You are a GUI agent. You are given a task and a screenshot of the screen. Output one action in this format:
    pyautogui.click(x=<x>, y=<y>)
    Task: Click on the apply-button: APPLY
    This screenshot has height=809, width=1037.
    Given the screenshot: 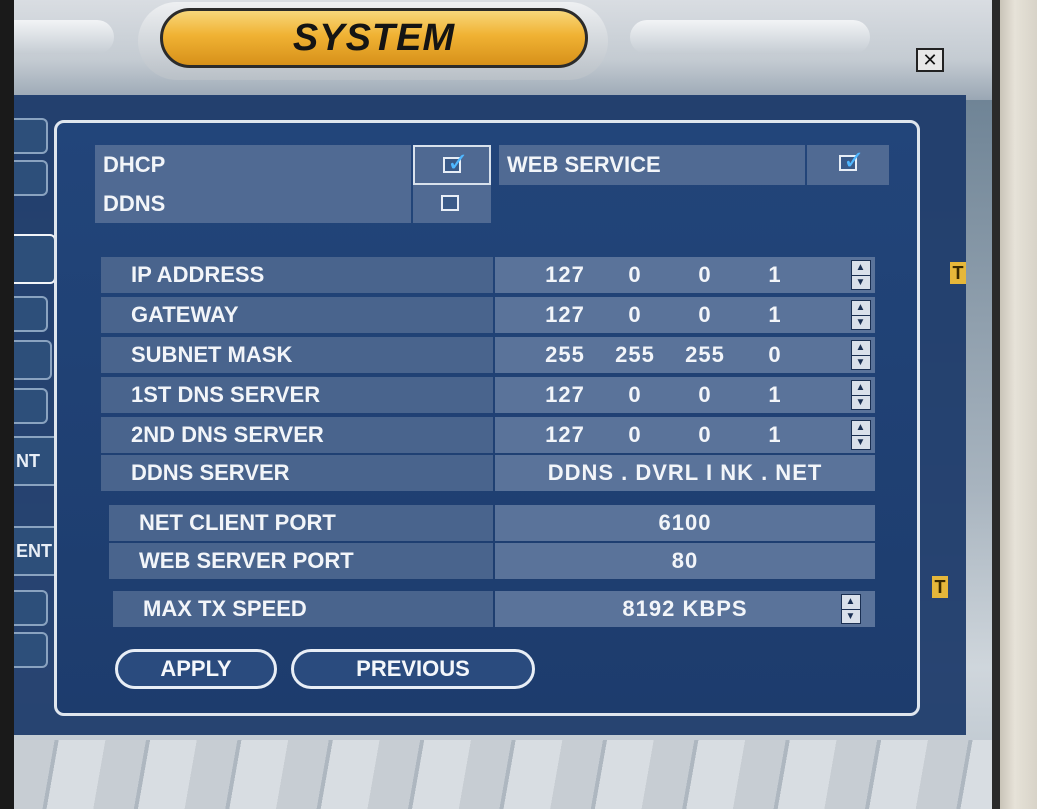 What is the action you would take?
    pyautogui.click(x=196, y=669)
    